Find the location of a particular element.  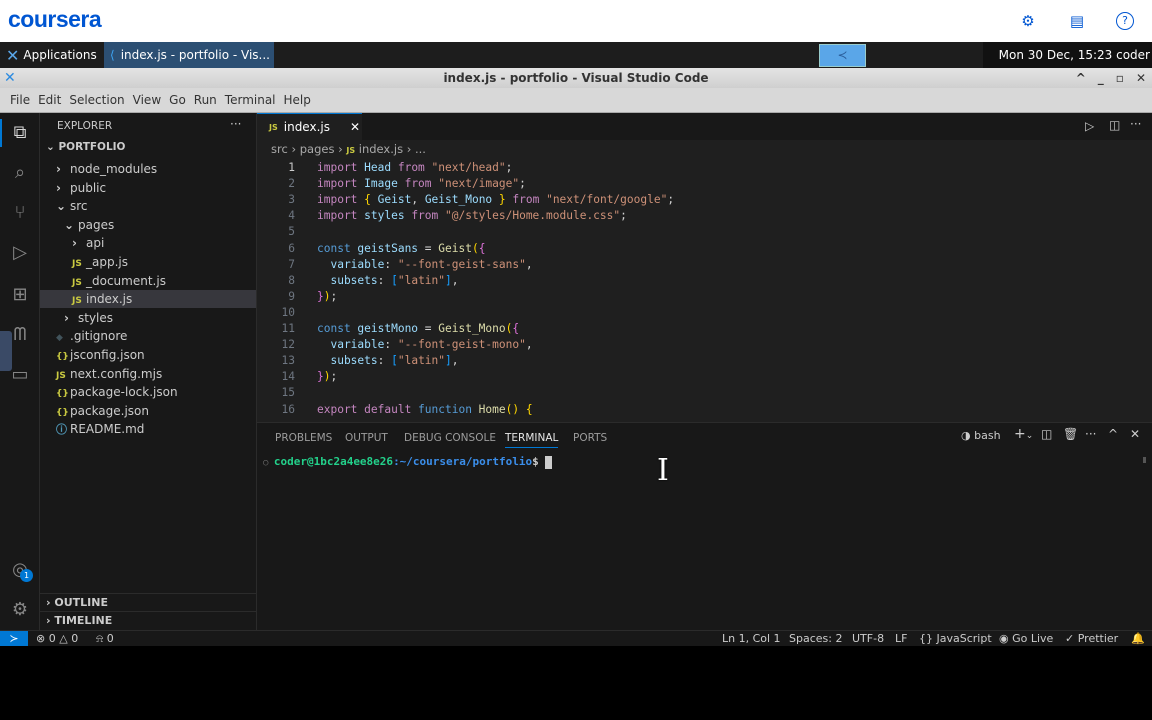

explorer-root-folder: ⌄ PORTFOLIO is located at coordinates (86, 147).